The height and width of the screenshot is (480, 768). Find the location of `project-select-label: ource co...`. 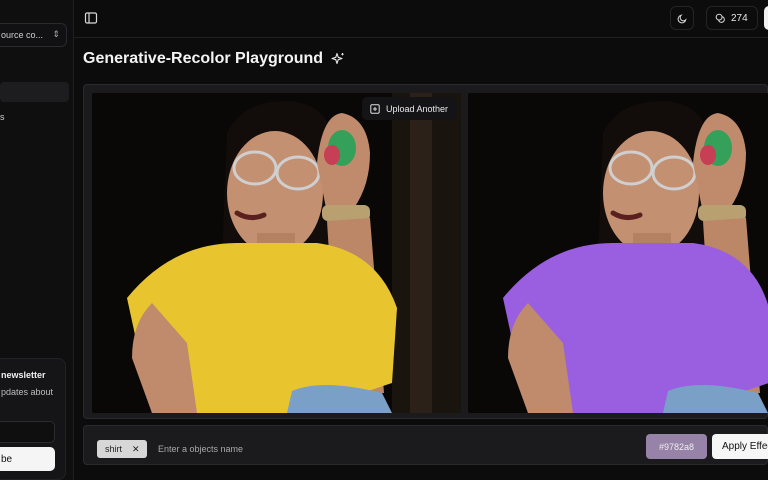

project-select-label: ource co... is located at coordinates (22, 35).